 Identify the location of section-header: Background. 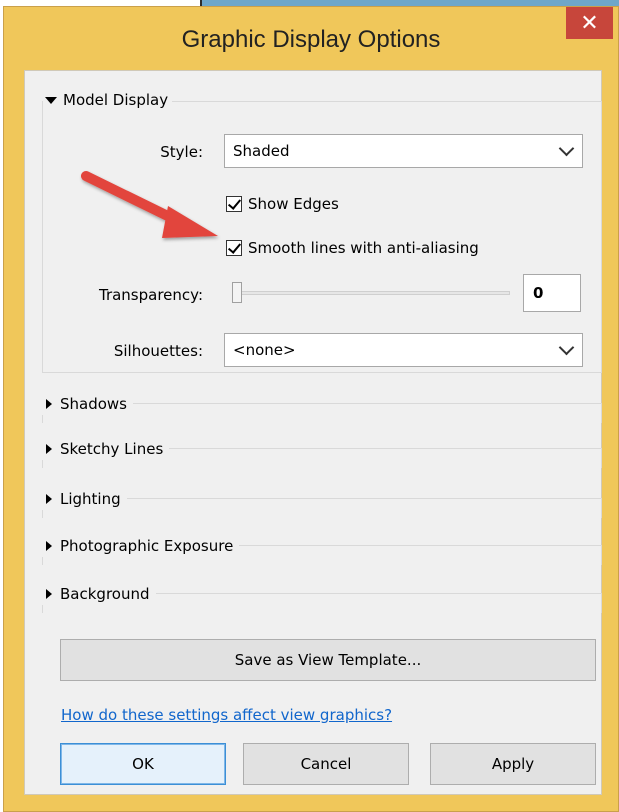
(99, 594).